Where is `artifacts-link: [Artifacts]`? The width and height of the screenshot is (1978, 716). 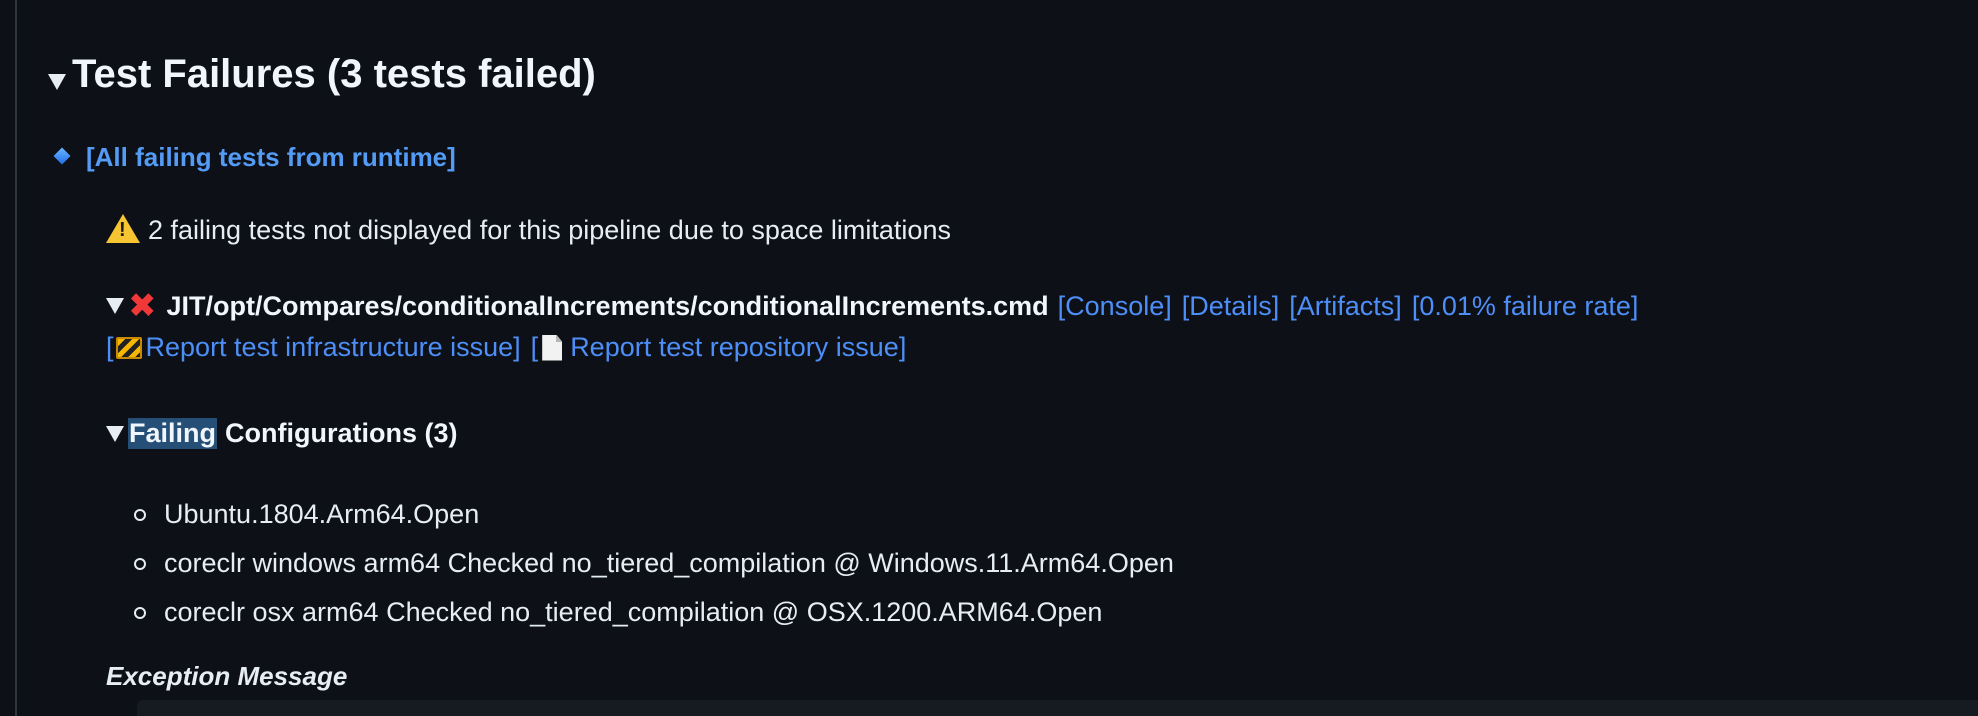 artifacts-link: [Artifacts] is located at coordinates (1345, 306).